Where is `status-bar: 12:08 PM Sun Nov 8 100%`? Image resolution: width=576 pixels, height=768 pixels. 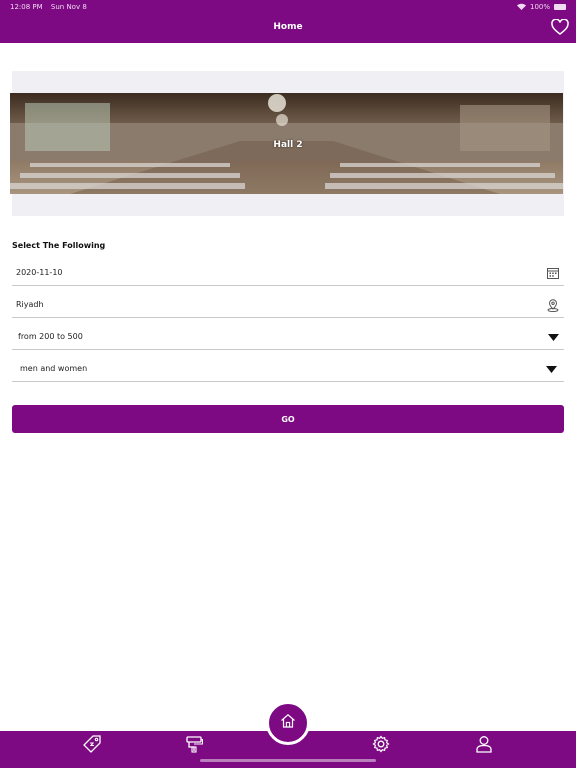 status-bar: 12:08 PM Sun Nov 8 100% is located at coordinates (288, 7).